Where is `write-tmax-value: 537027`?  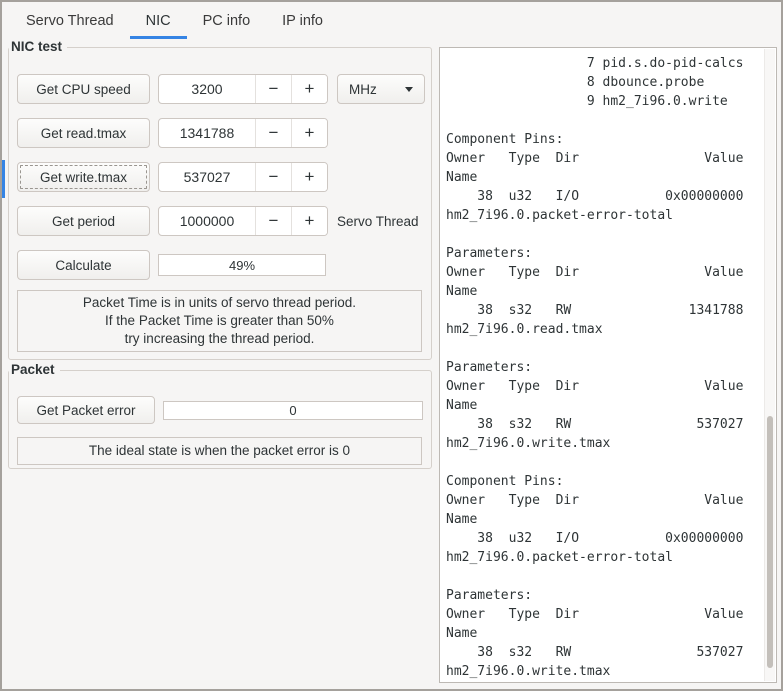 write-tmax-value: 537027 is located at coordinates (207, 177).